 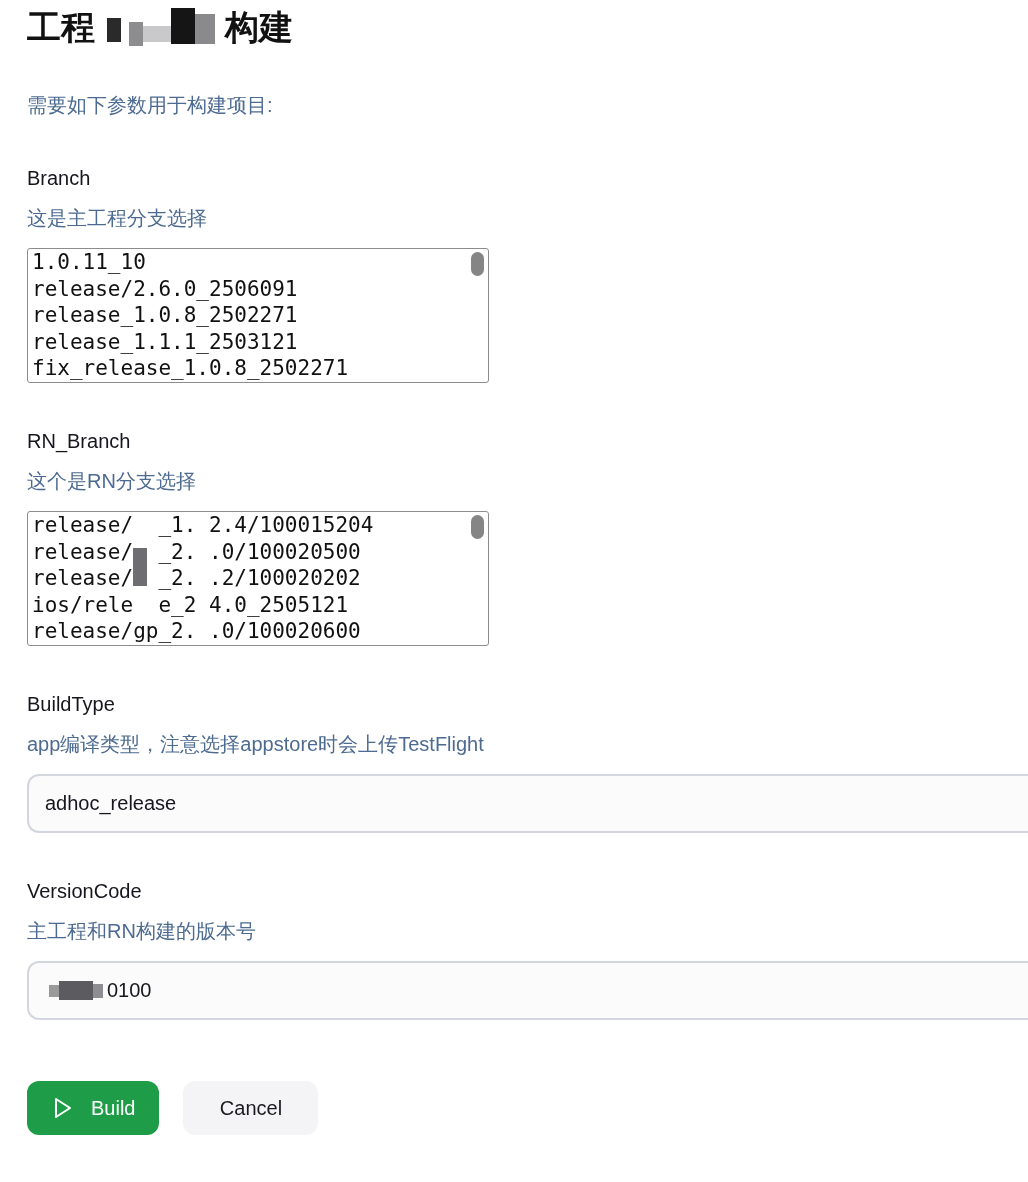 What do you see at coordinates (258, 631) in the screenshot?
I see `list-option: release/gp_2. .0/100020600` at bounding box center [258, 631].